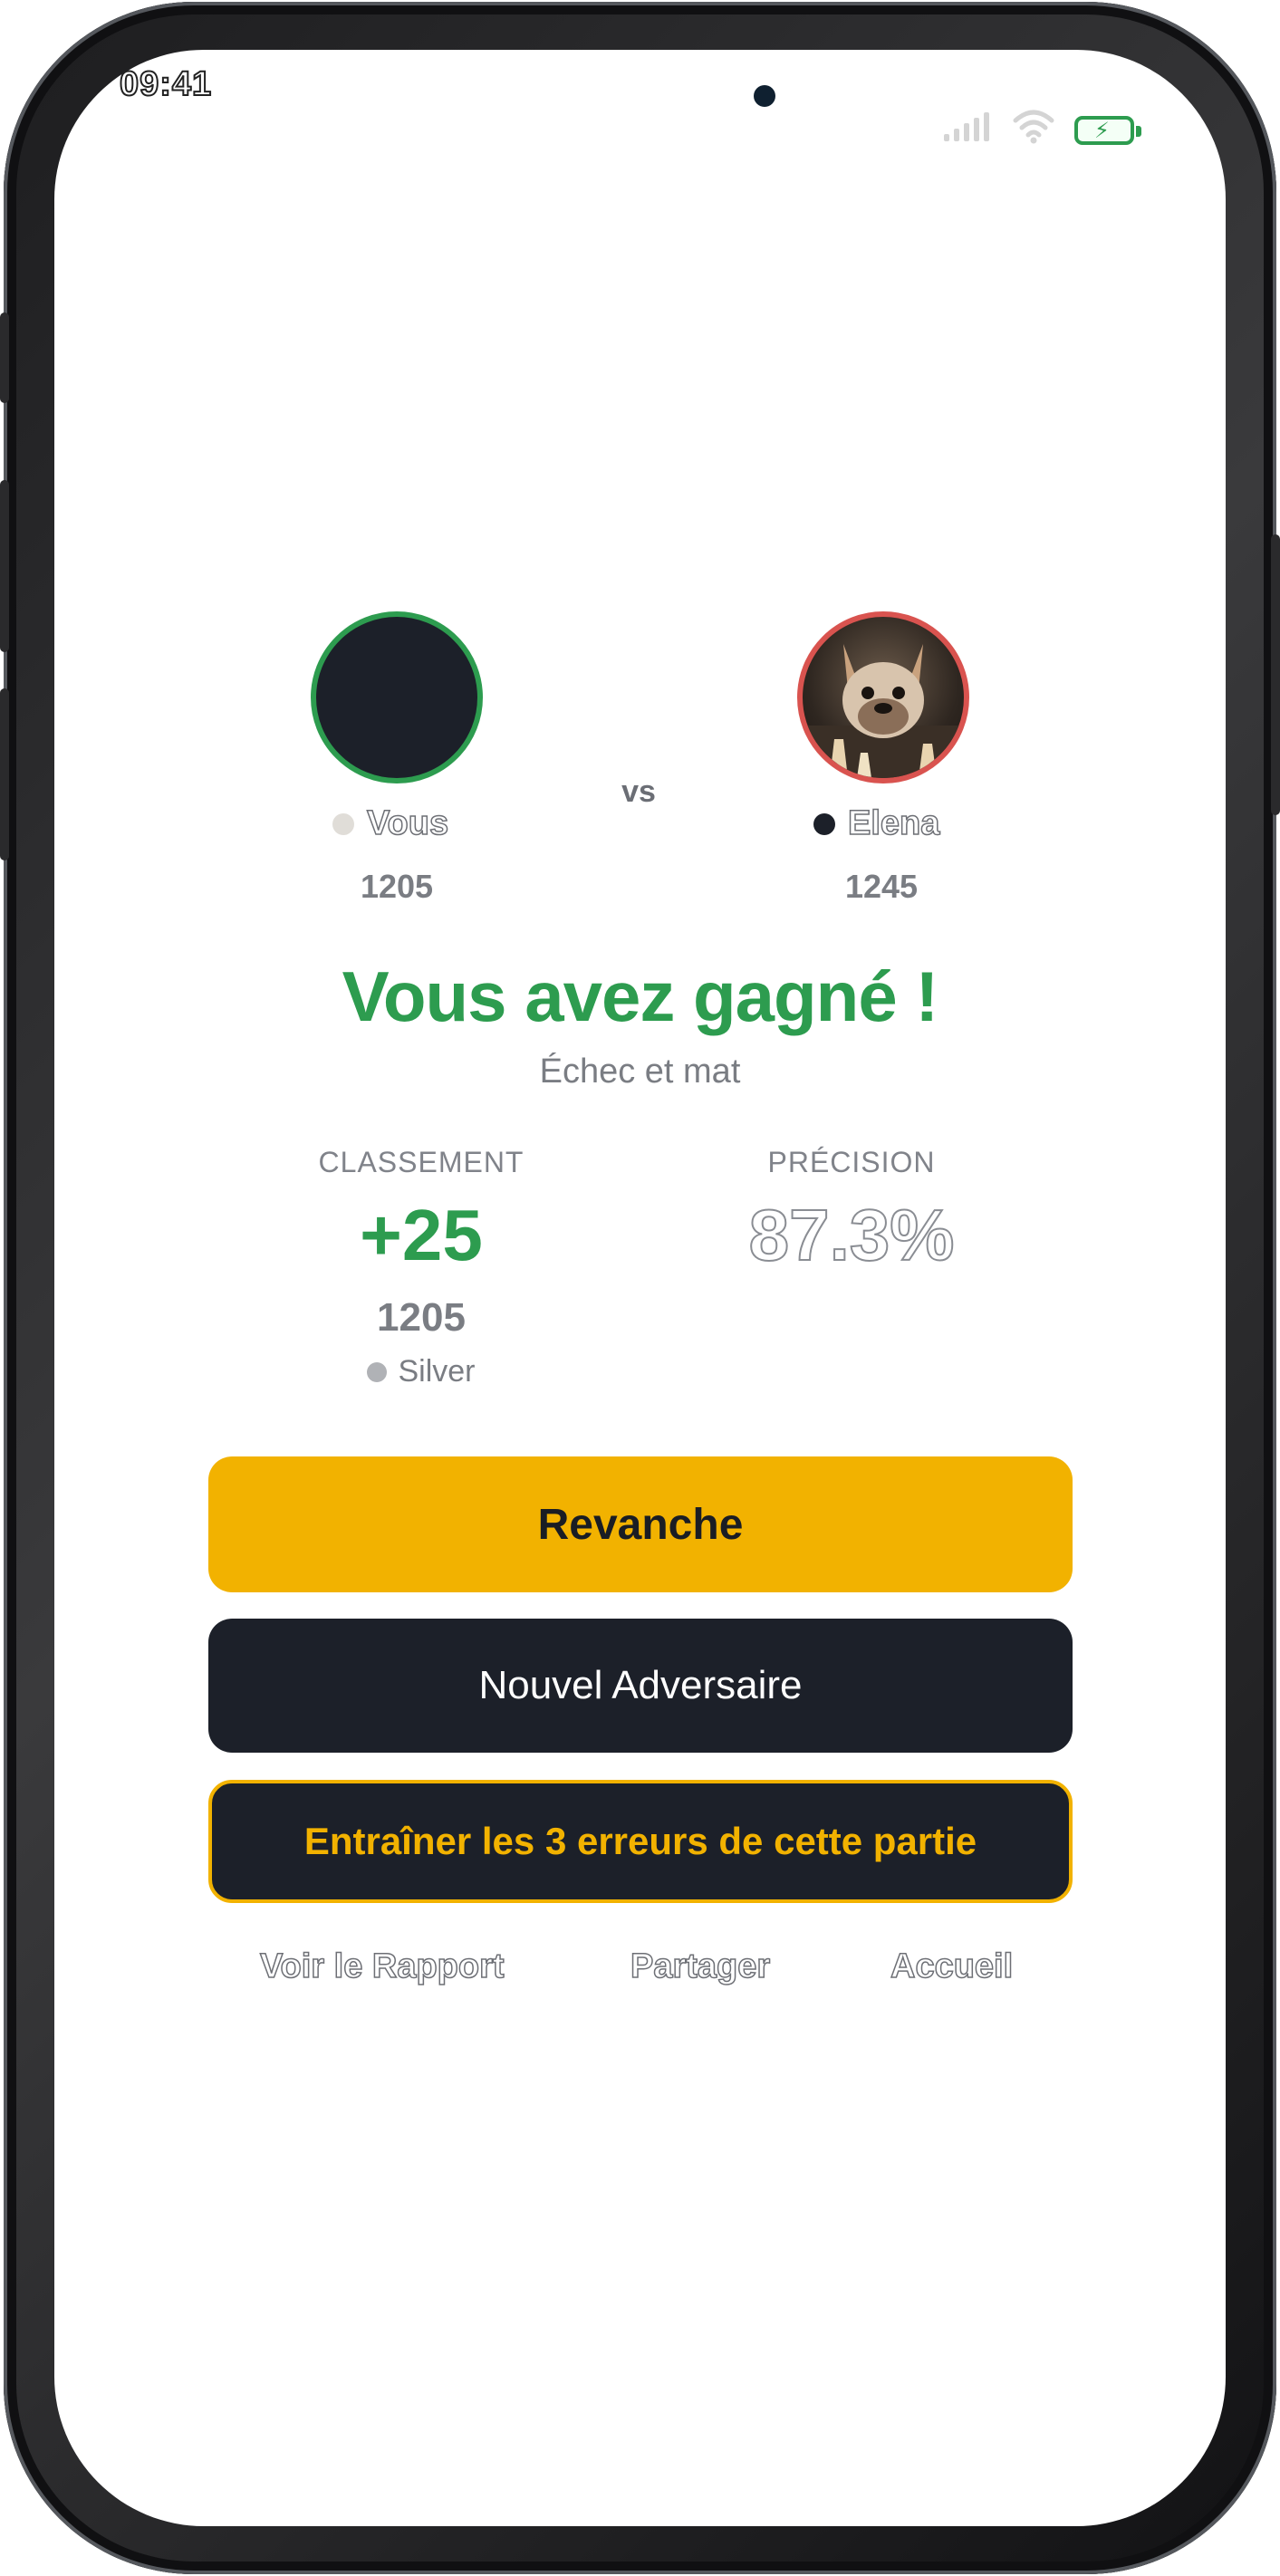 The width and height of the screenshot is (1280, 2576). What do you see at coordinates (638, 791) in the screenshot?
I see `vs-label: vs` at bounding box center [638, 791].